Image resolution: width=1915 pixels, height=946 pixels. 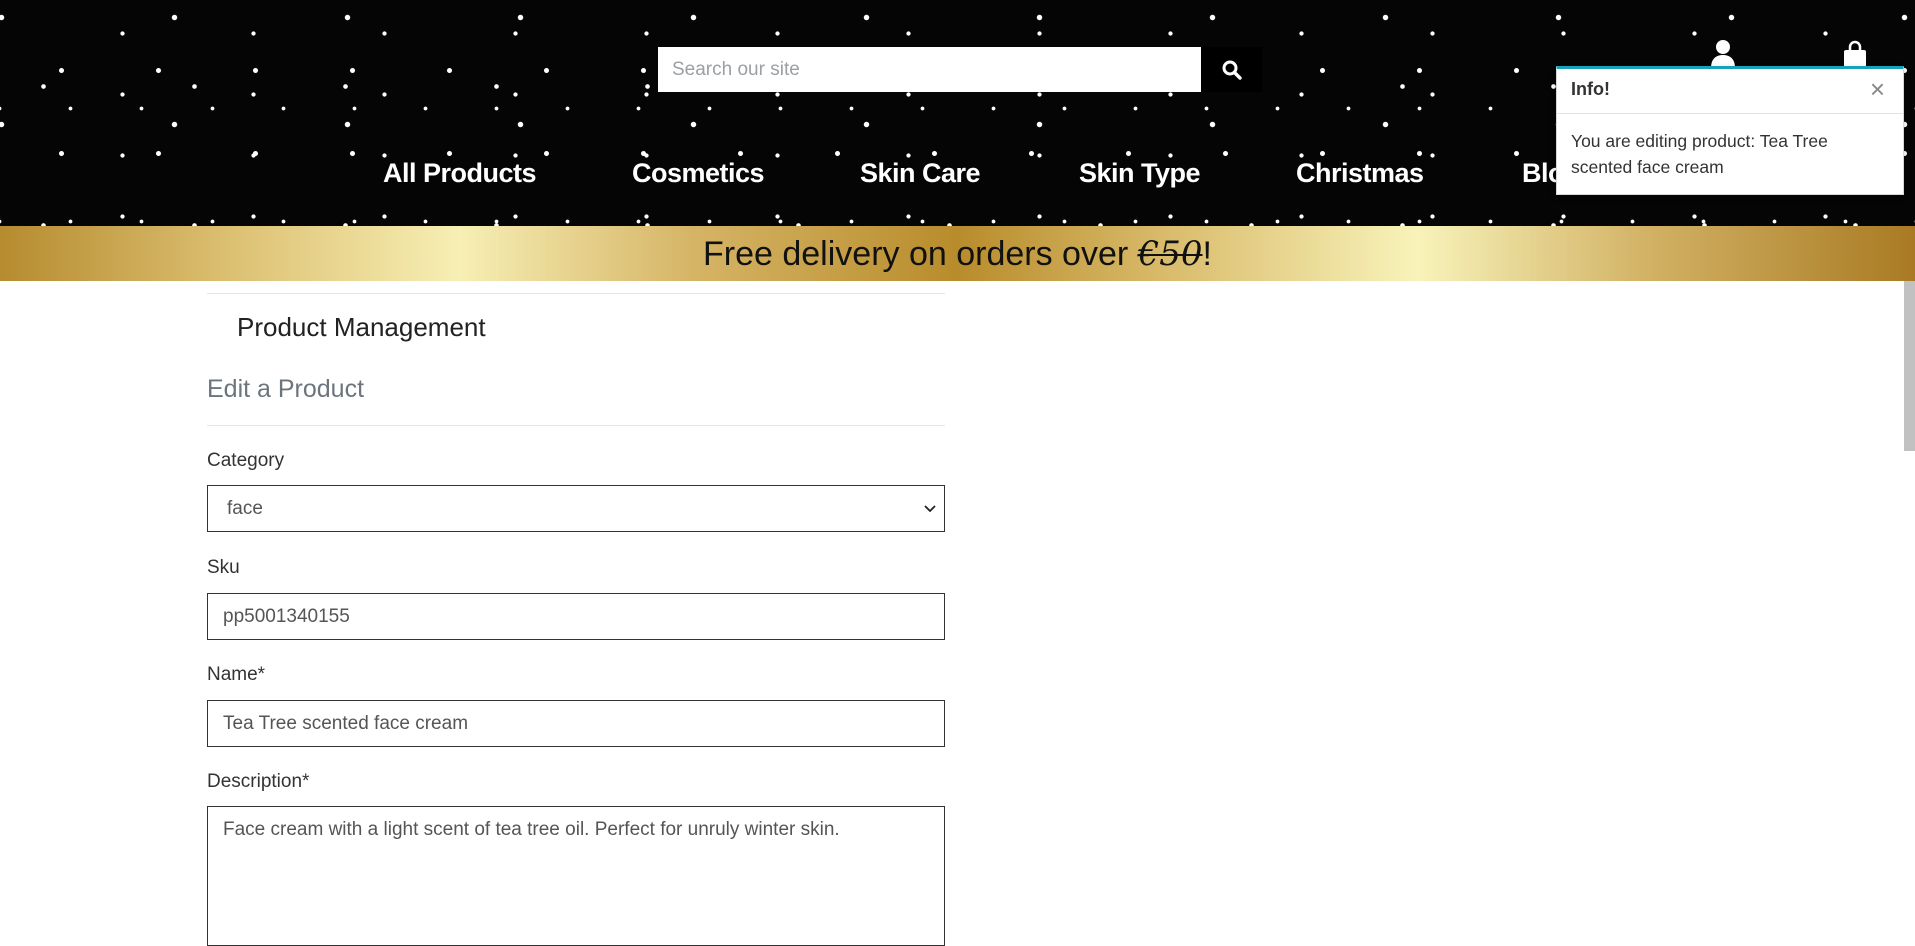 I want to click on nav-christmas: Christmas, so click(x=1360, y=173).